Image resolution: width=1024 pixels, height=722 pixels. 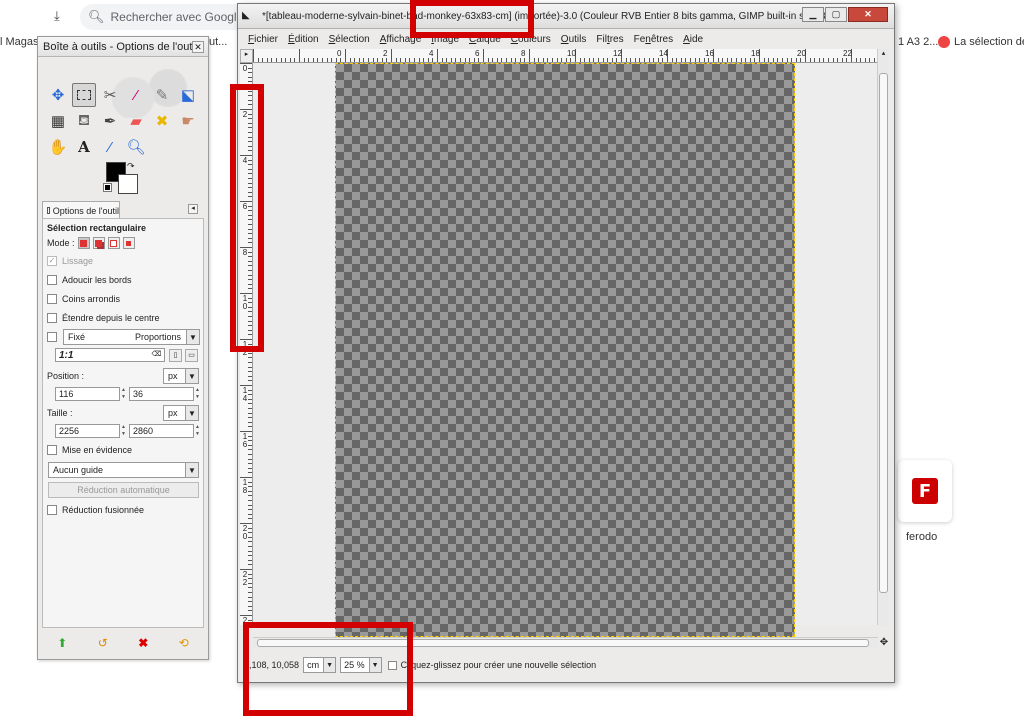 I want to click on mode-subtract-button, so click(x=113, y=243).